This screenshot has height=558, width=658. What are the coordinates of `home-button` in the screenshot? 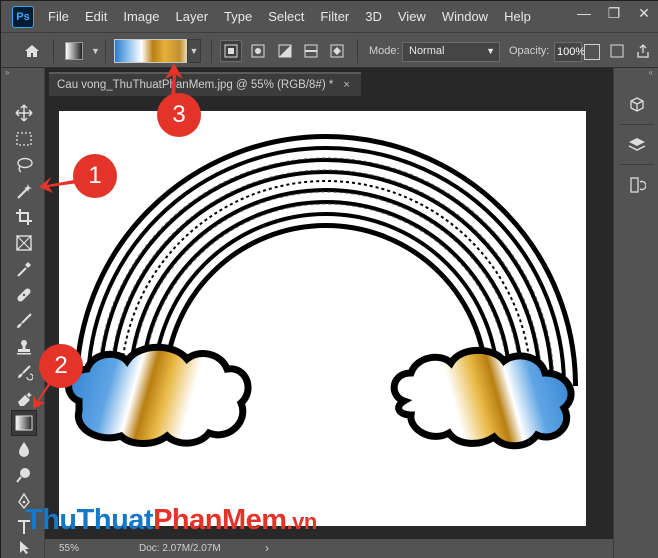 It's located at (32, 51).